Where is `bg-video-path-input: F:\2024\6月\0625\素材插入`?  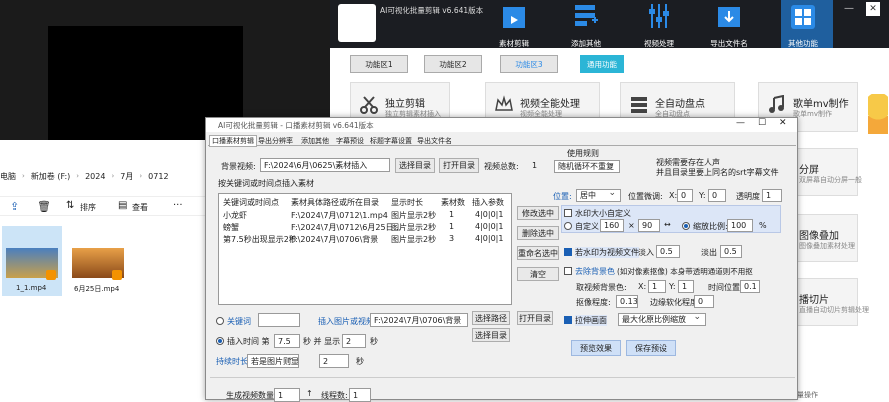
bg-video-path-input: F:\2024\6月\0625\素材插入 is located at coordinates (325, 165).